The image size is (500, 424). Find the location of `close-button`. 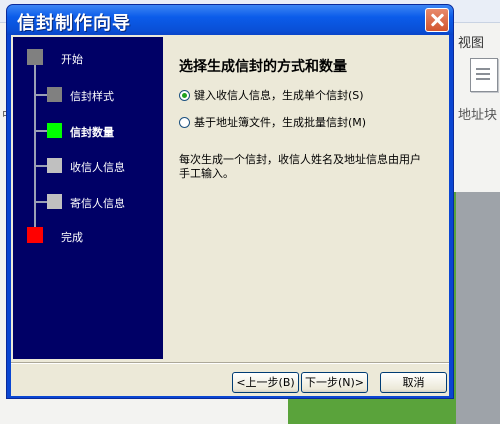

close-button is located at coordinates (437, 20).